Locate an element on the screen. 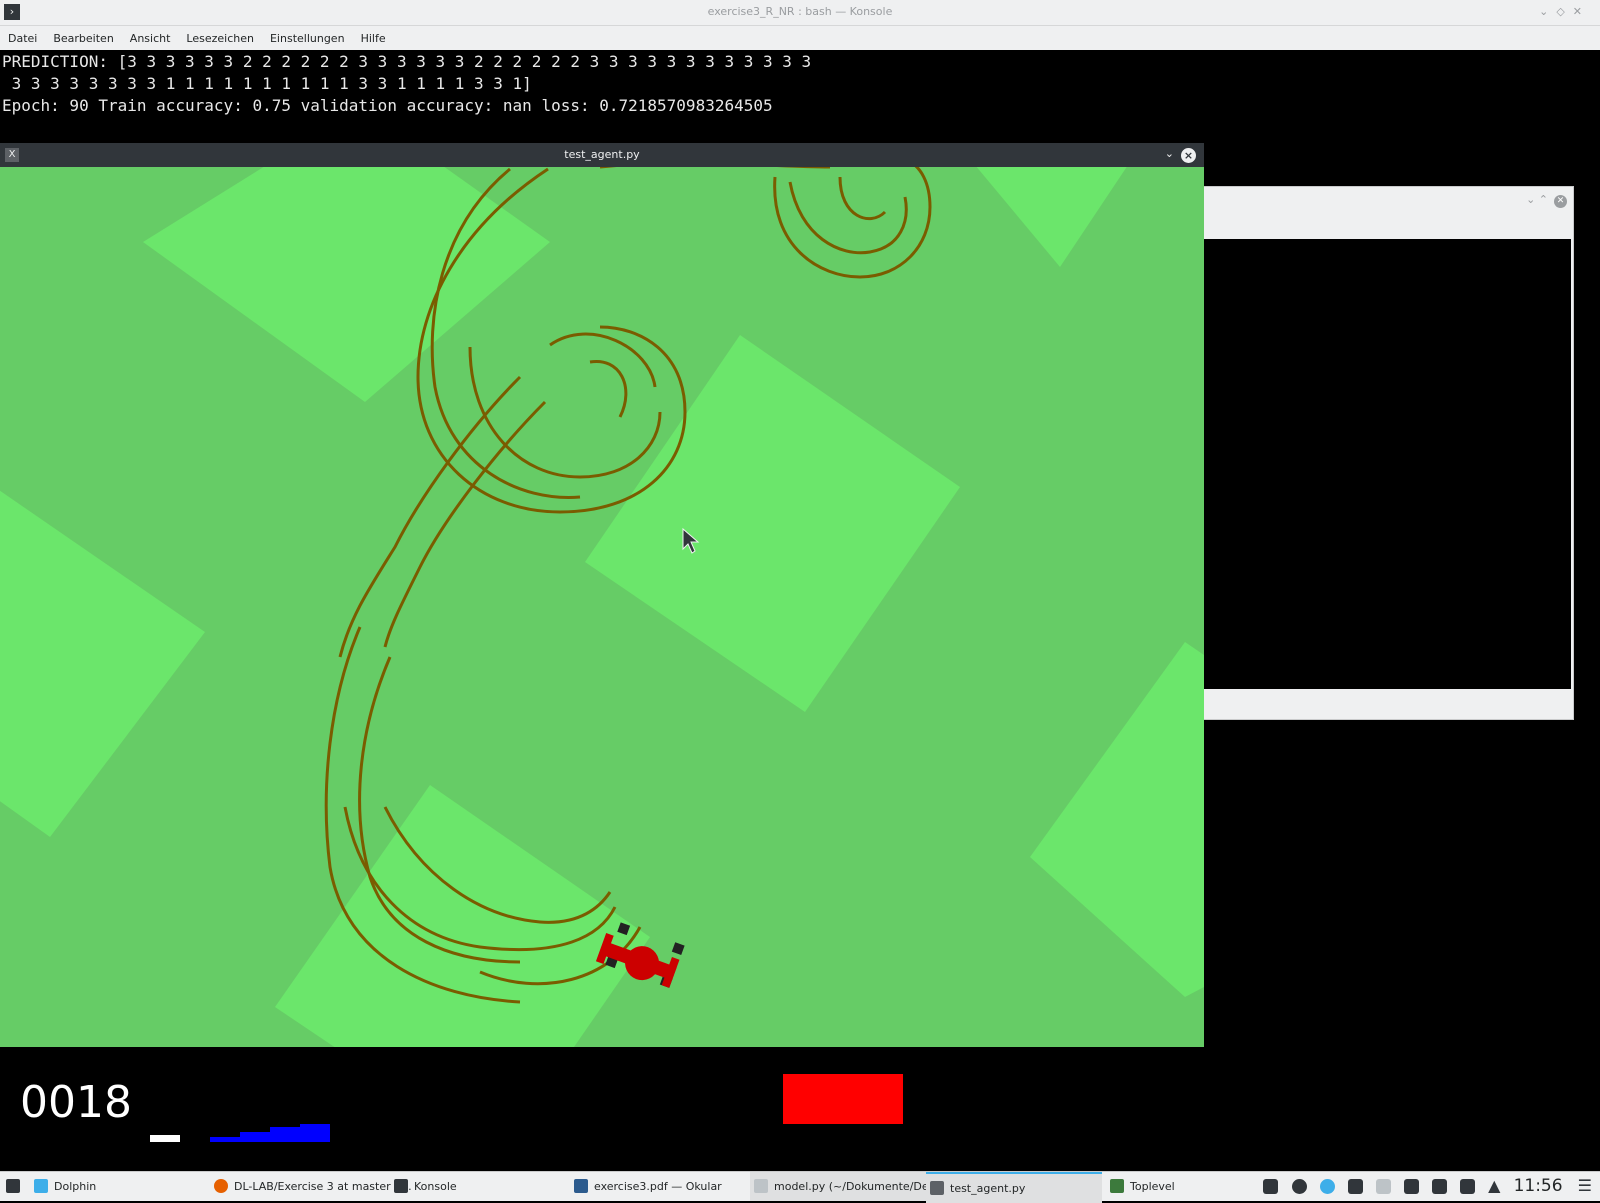 This screenshot has width=1600, height=1203. volume-icon is located at coordinates (1468, 1186).